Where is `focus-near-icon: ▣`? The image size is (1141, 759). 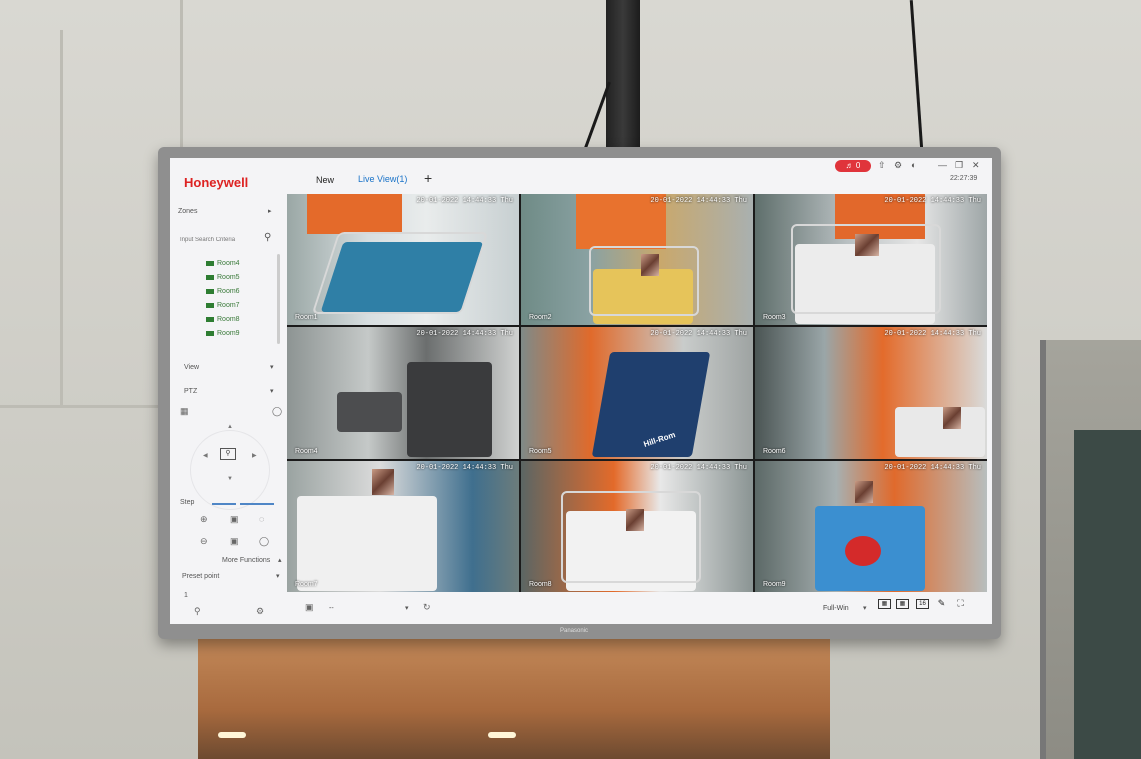 focus-near-icon: ▣ is located at coordinates (234, 519).